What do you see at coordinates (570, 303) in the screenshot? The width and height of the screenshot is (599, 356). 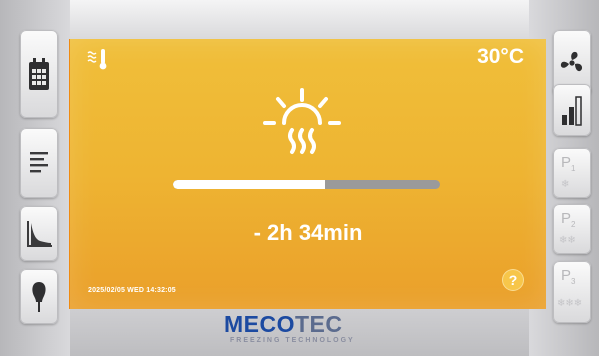 I see `snowflake-icon: ❄❄❄` at bounding box center [570, 303].